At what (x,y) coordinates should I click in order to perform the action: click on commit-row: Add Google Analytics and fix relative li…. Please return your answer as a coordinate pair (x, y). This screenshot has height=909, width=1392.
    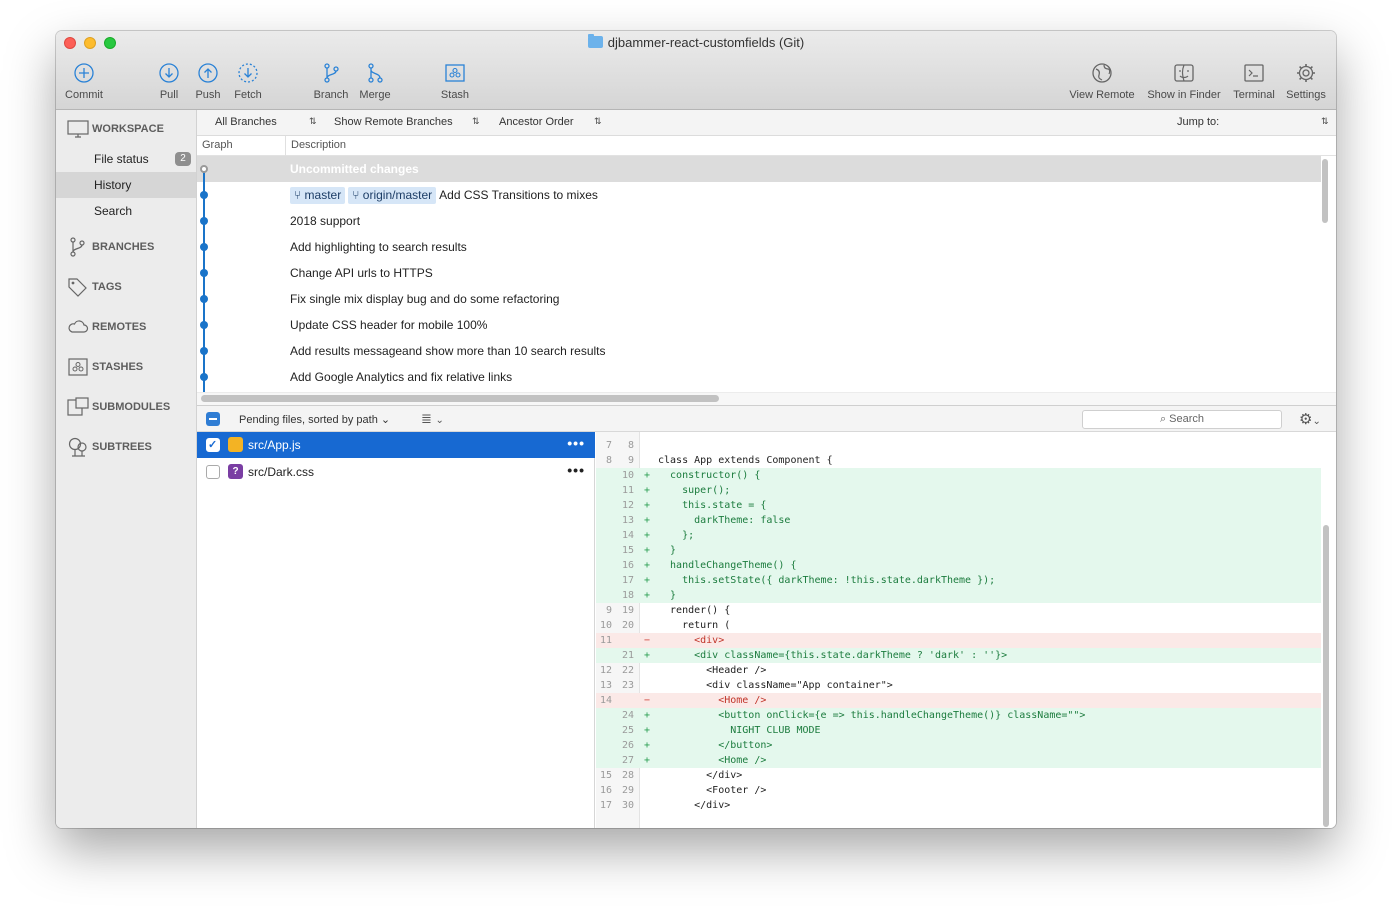
    Looking at the image, I should click on (759, 377).